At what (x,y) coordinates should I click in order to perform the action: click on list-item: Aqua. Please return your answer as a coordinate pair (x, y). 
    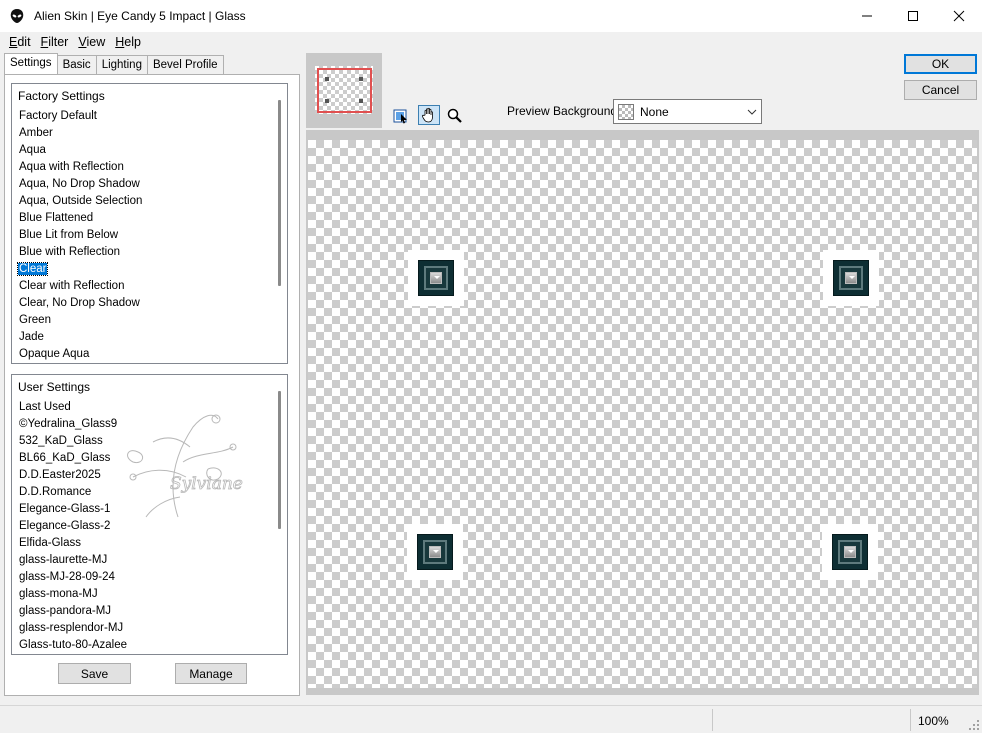
    Looking at the image, I should click on (152, 150).